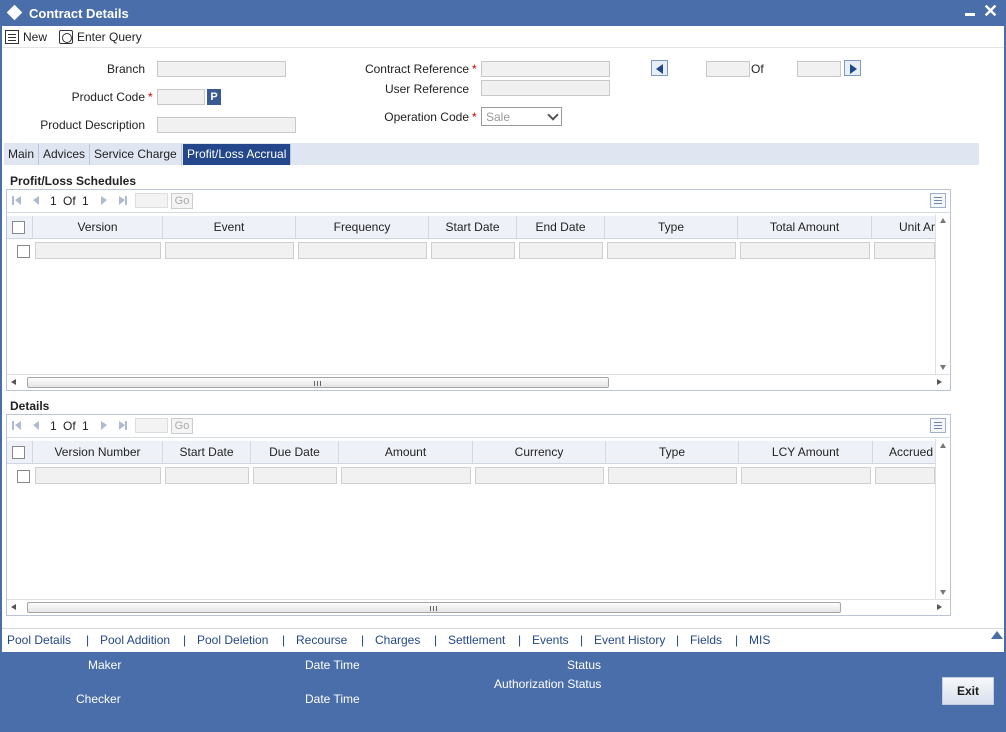 The width and height of the screenshot is (1006, 732). Describe the element at coordinates (806, 475) in the screenshot. I see `lcy-amount-cell` at that location.